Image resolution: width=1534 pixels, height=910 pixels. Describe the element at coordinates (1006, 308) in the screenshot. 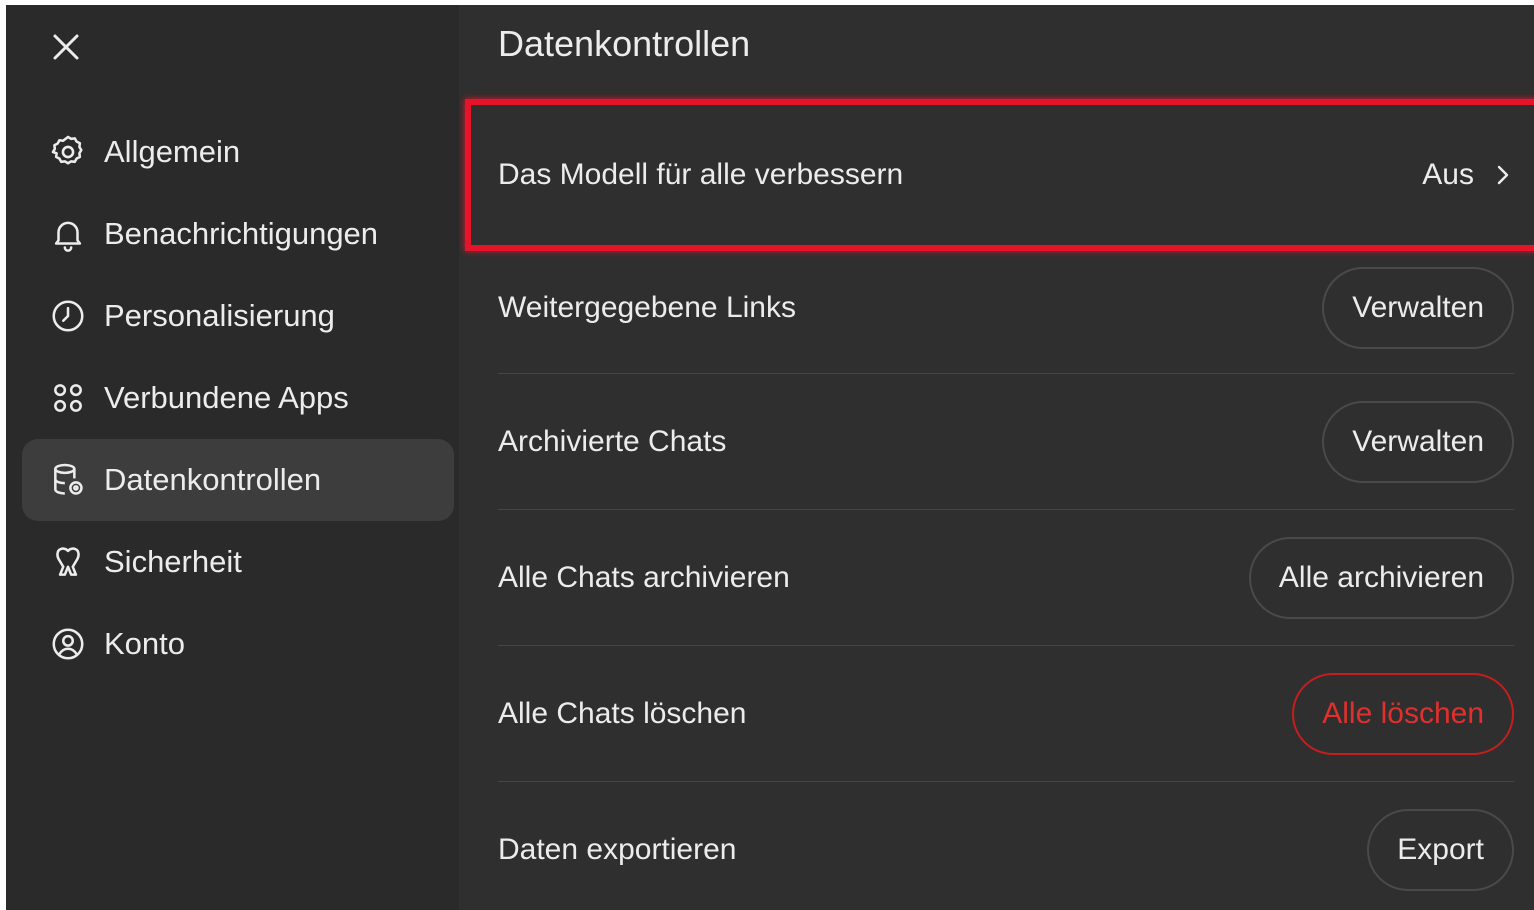

I see `setting-row-shared-links: Weitergegebene Links Verwalten` at that location.